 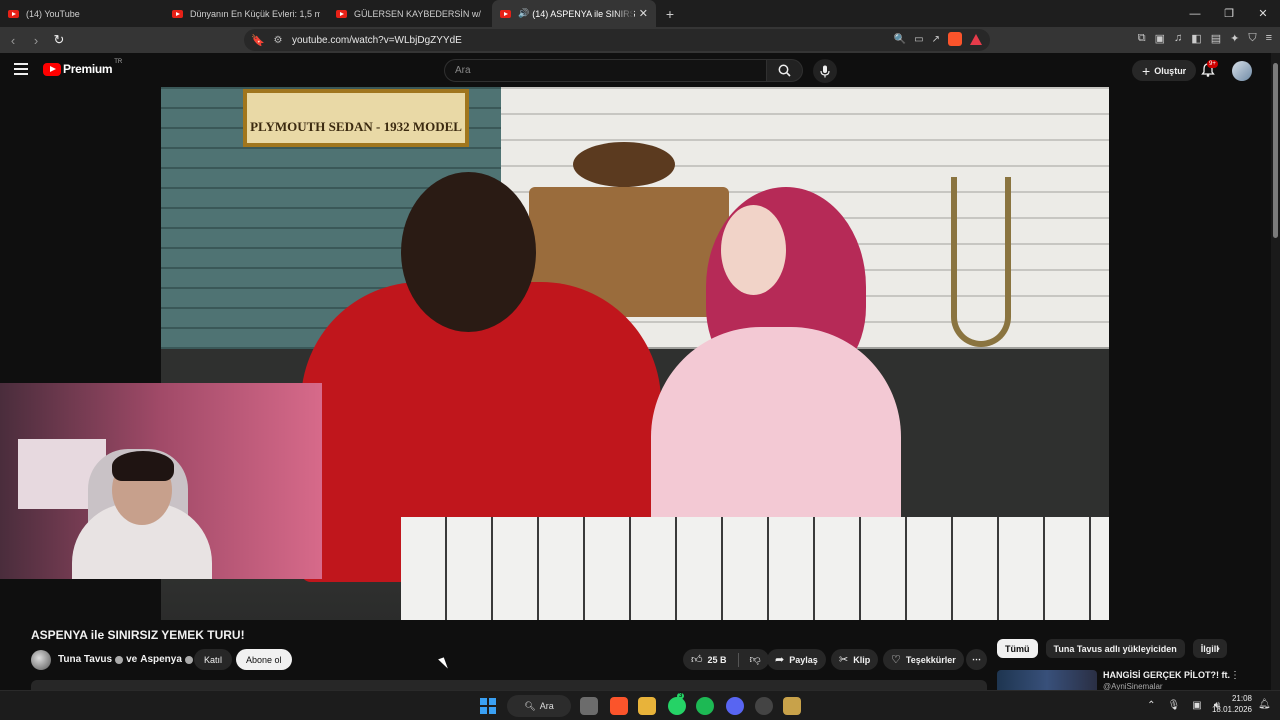 I want to click on account-avatar, so click(x=1242, y=71).